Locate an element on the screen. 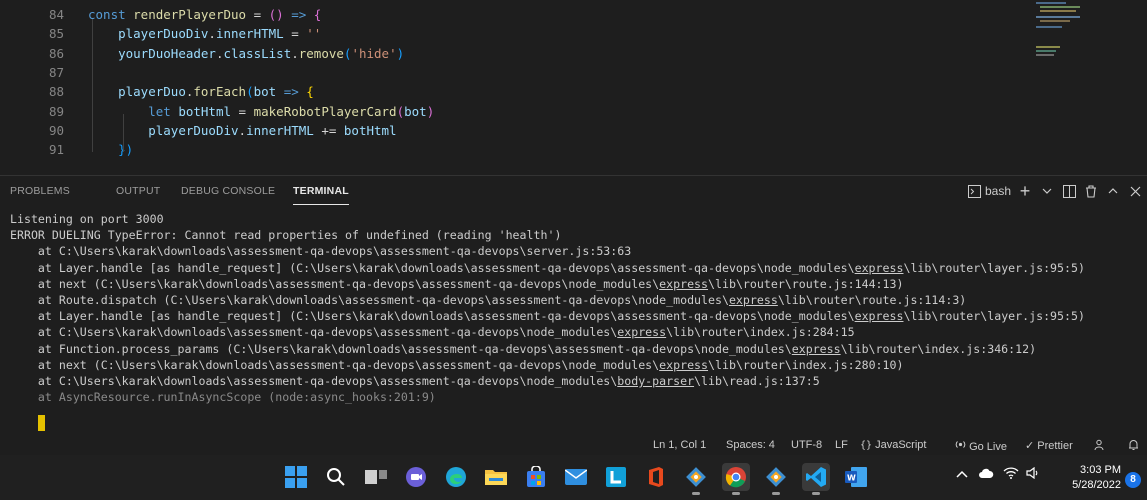  app-l is located at coordinates (616, 477).